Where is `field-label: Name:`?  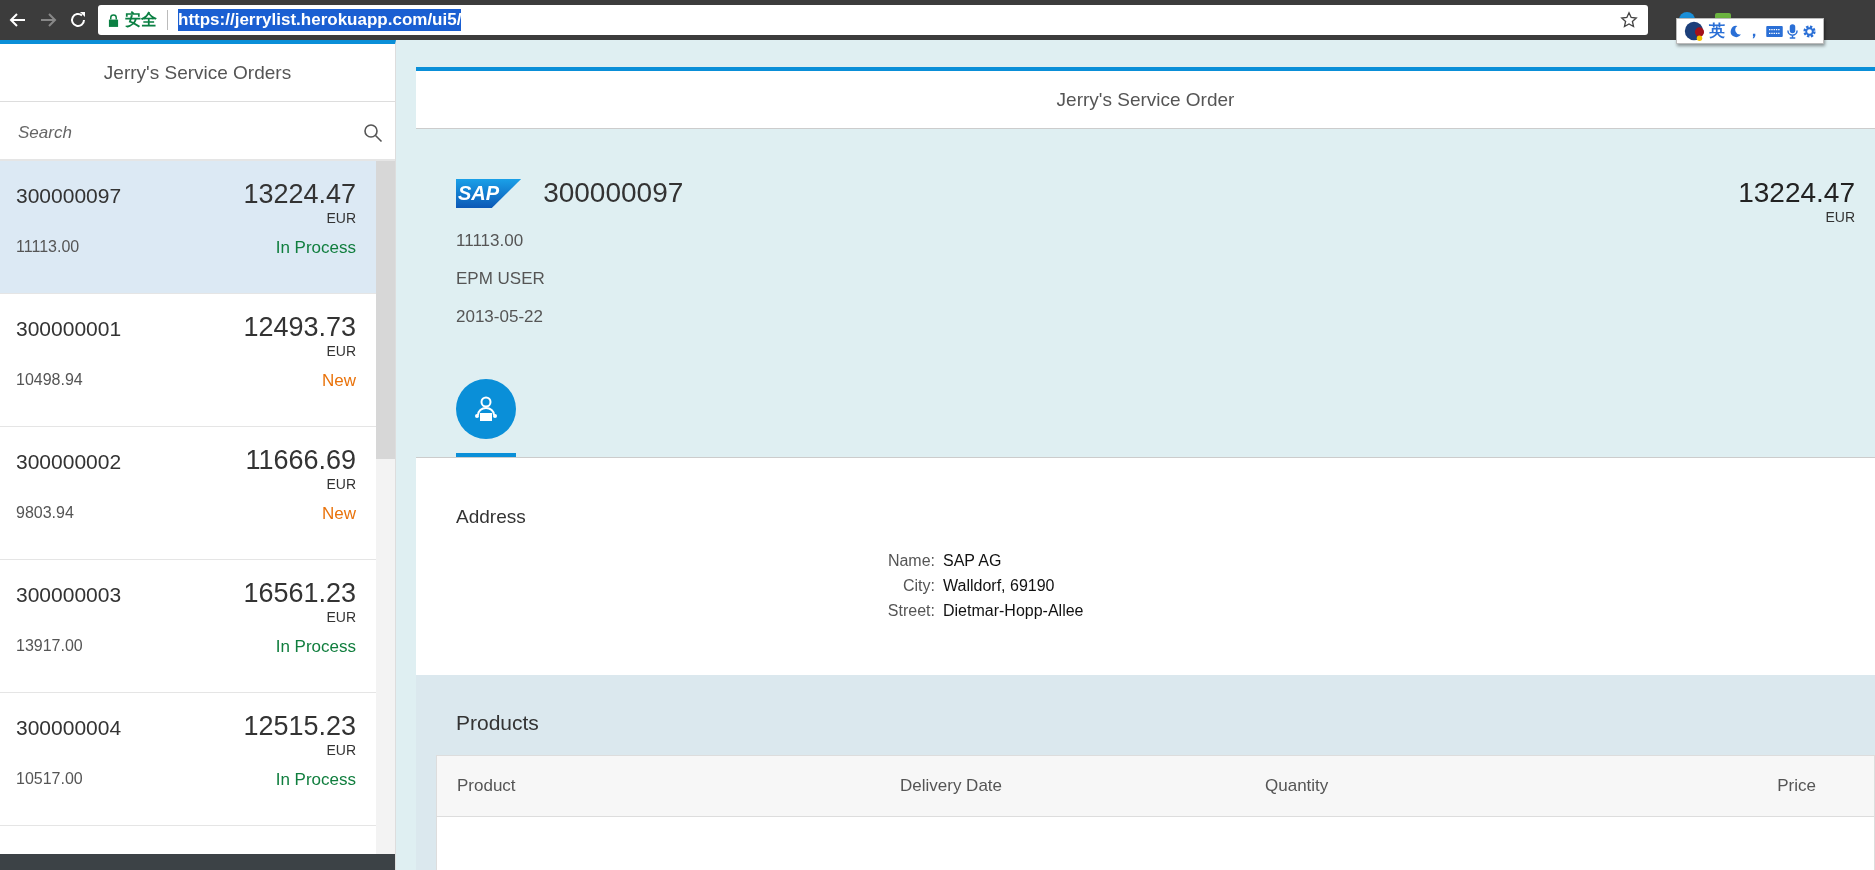
field-label: Name: is located at coordinates (910, 561).